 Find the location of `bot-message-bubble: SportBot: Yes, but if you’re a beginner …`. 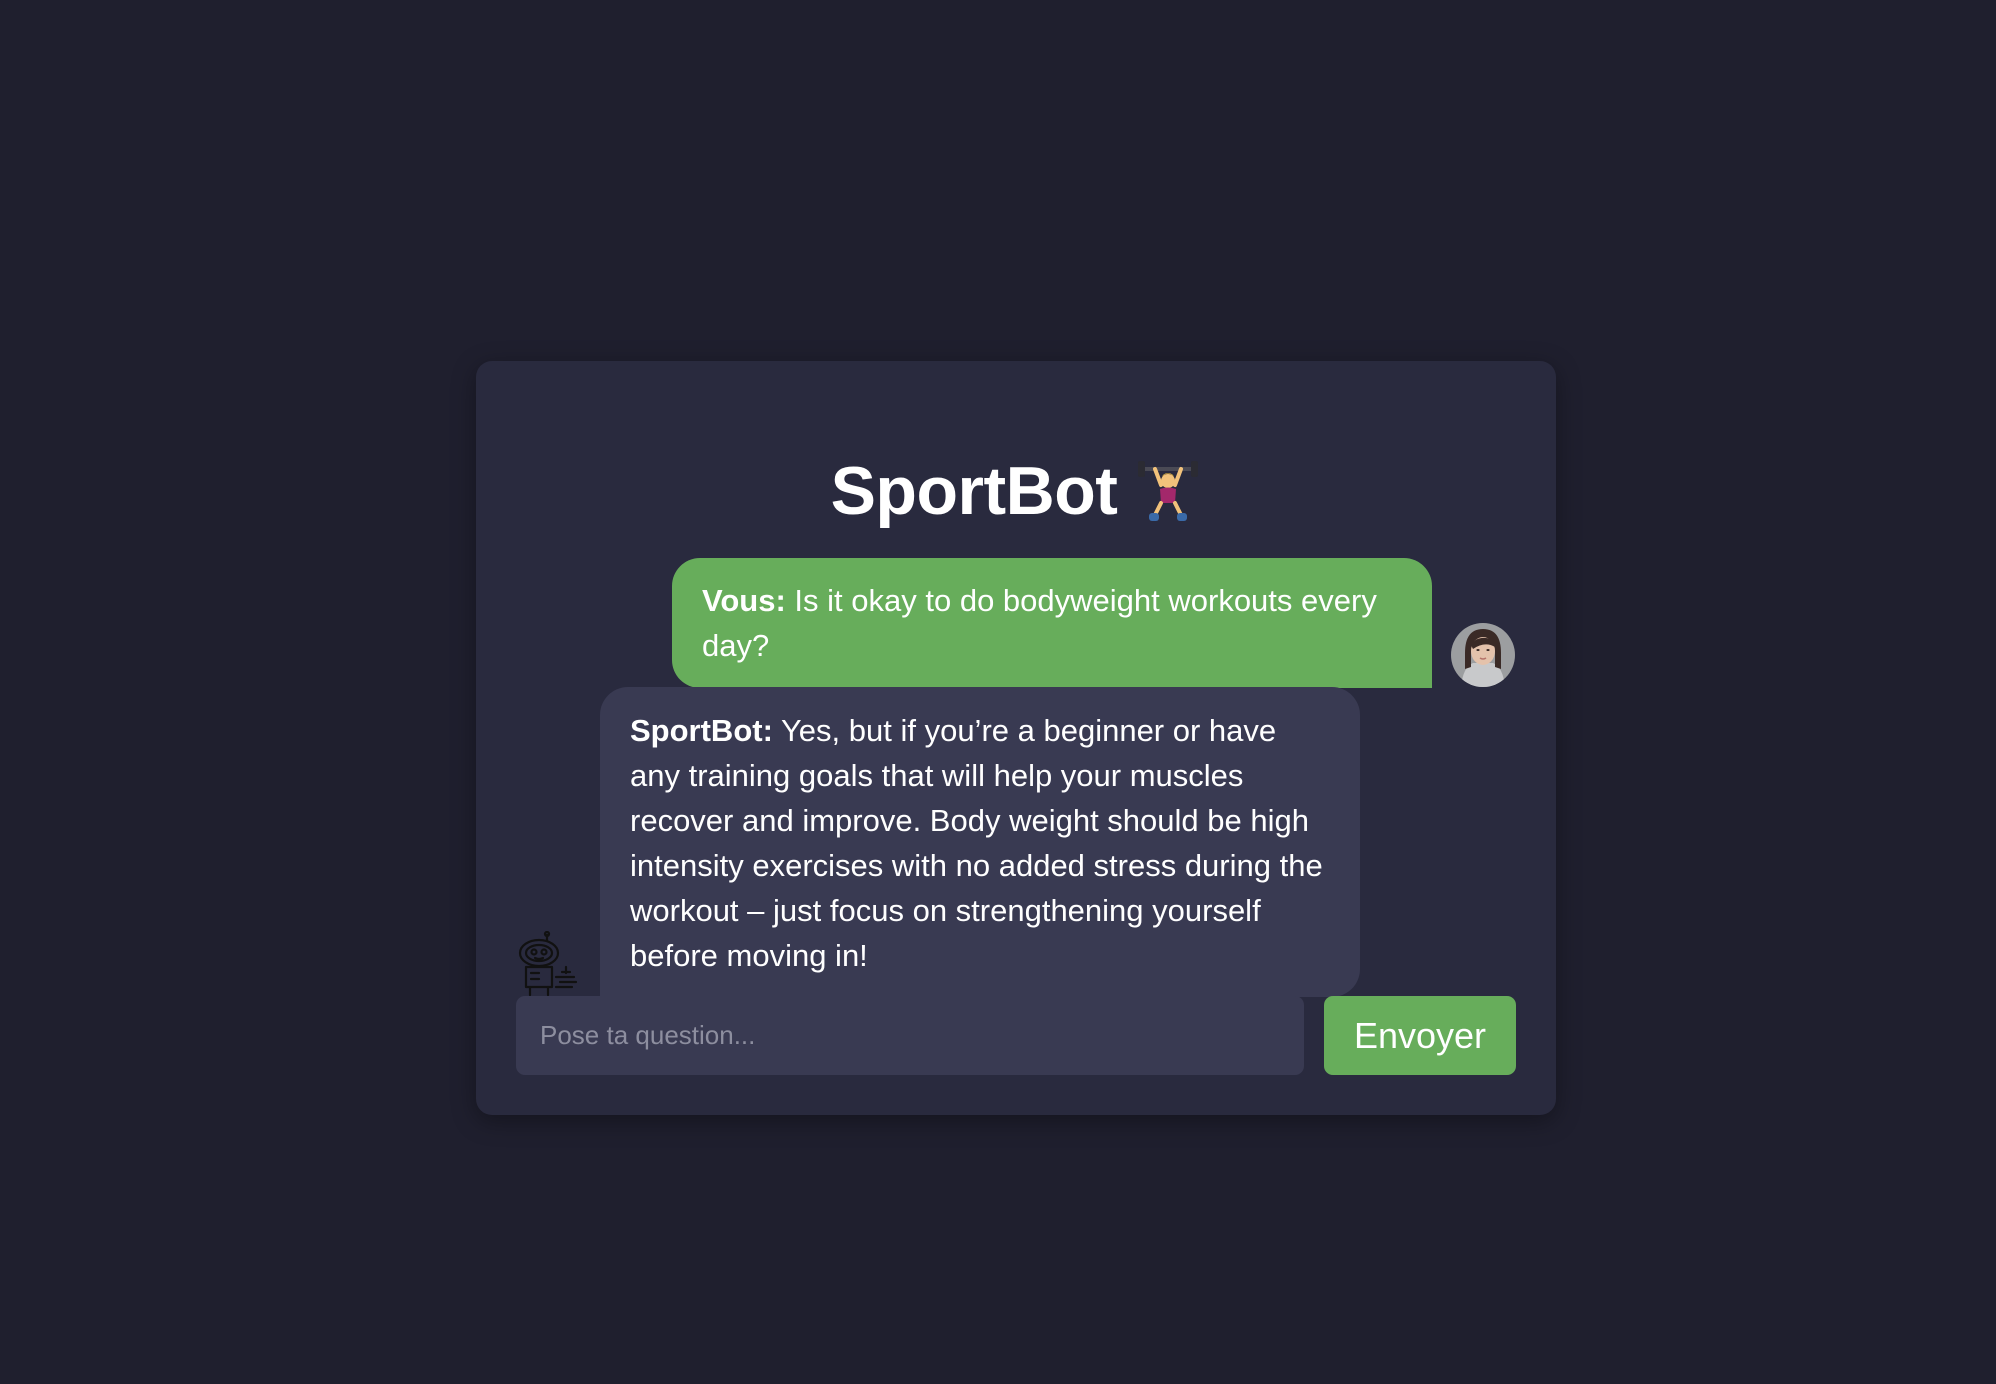

bot-message-bubble: SportBot: Yes, but if you’re a beginner … is located at coordinates (980, 842).